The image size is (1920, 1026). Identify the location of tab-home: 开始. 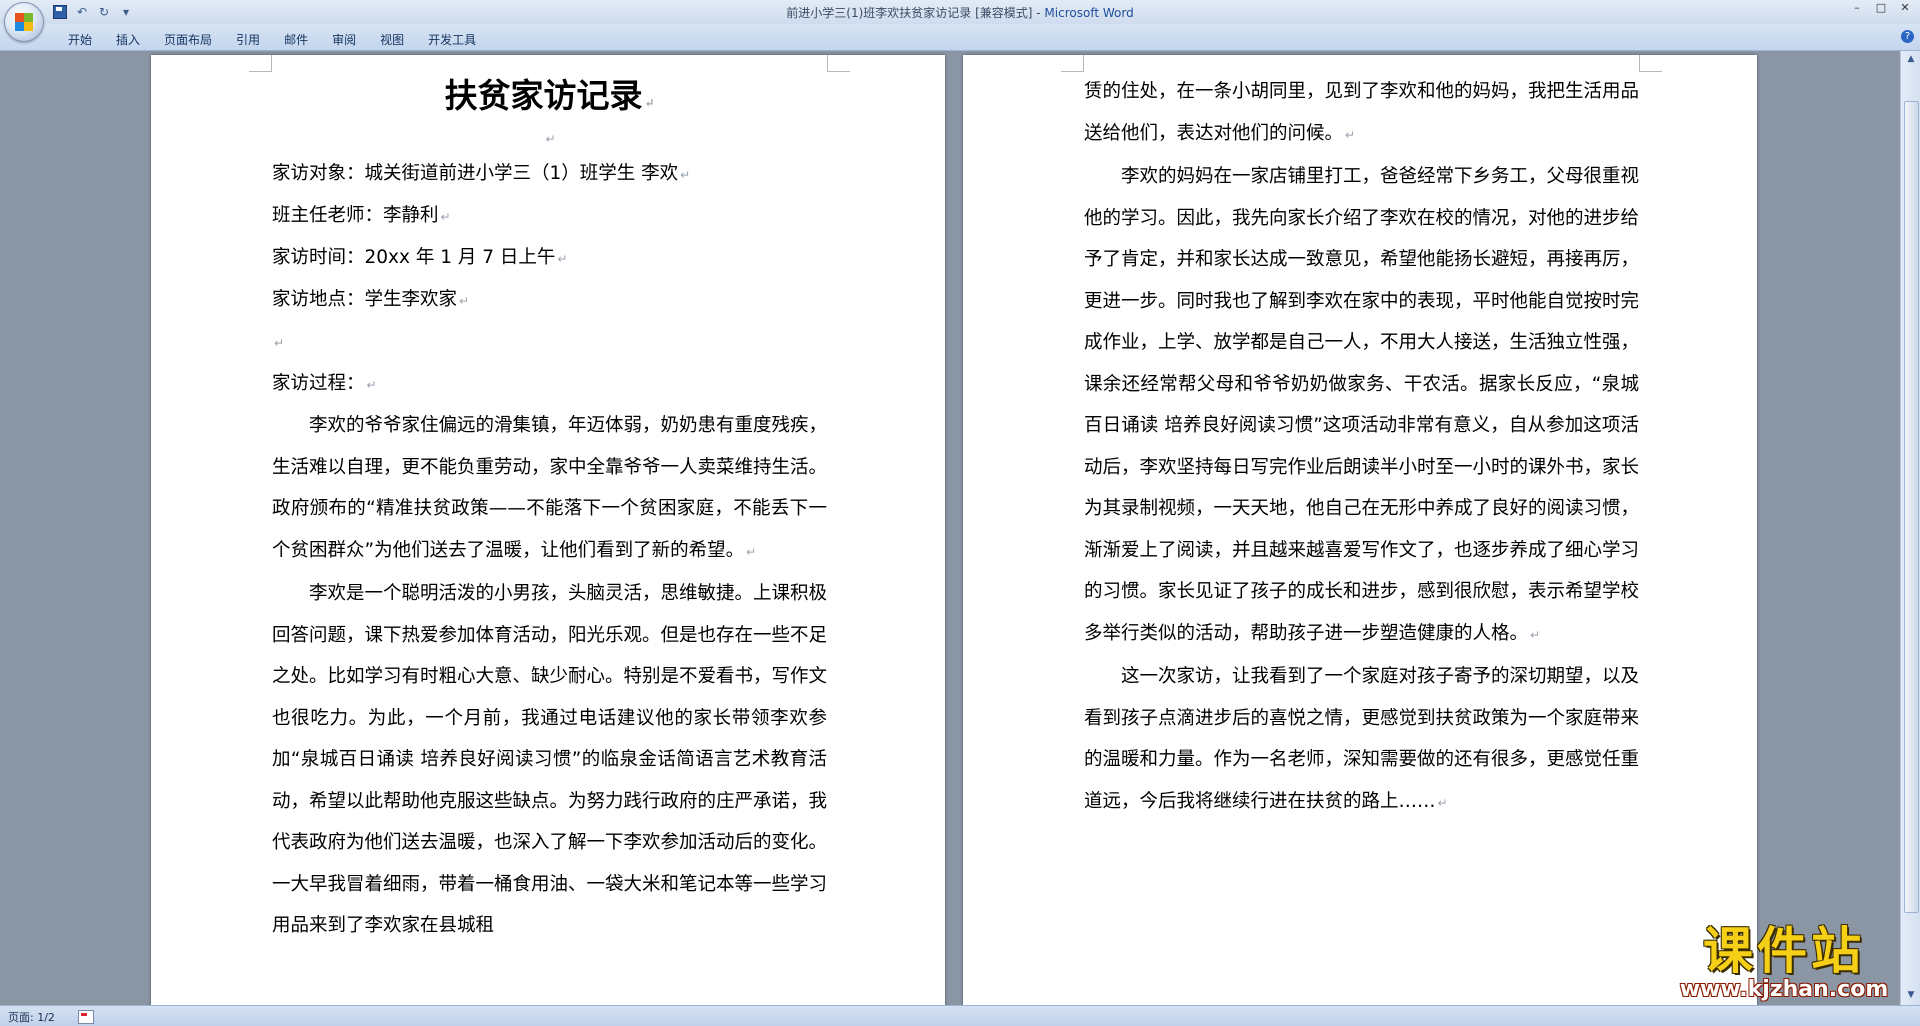
(80, 39).